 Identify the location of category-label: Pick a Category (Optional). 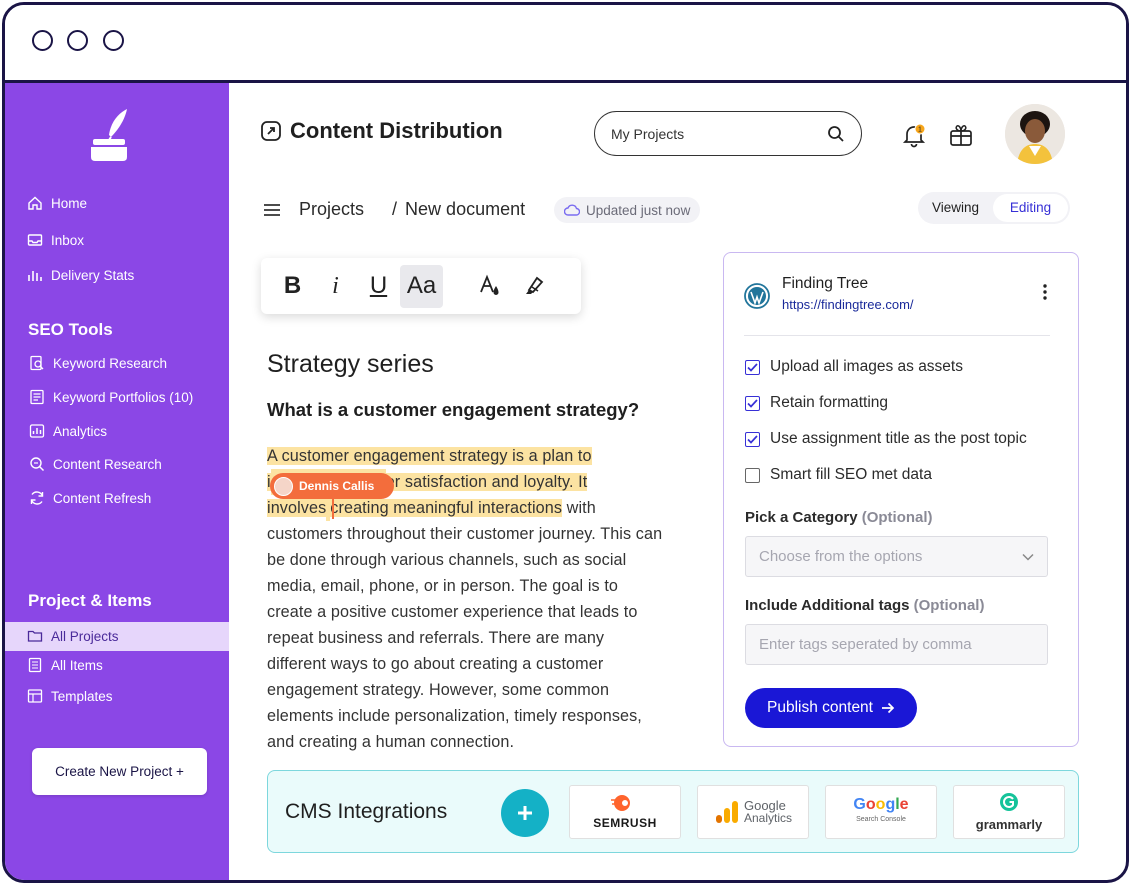
(839, 517).